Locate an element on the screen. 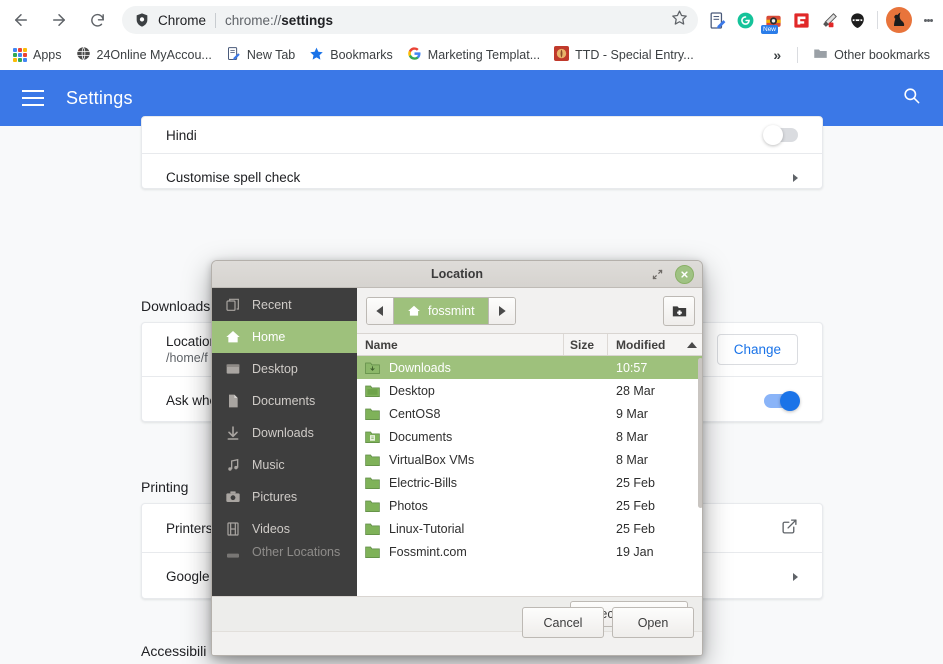  flipboard-extension-icon is located at coordinates (801, 20).